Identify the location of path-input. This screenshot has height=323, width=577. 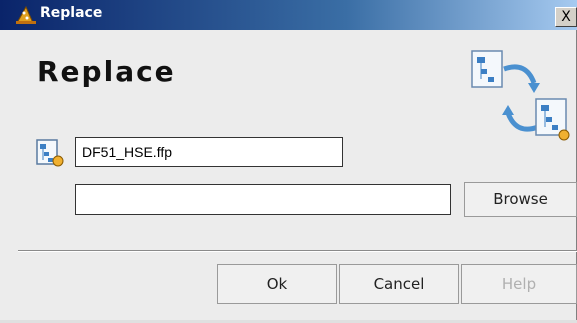
(263, 199).